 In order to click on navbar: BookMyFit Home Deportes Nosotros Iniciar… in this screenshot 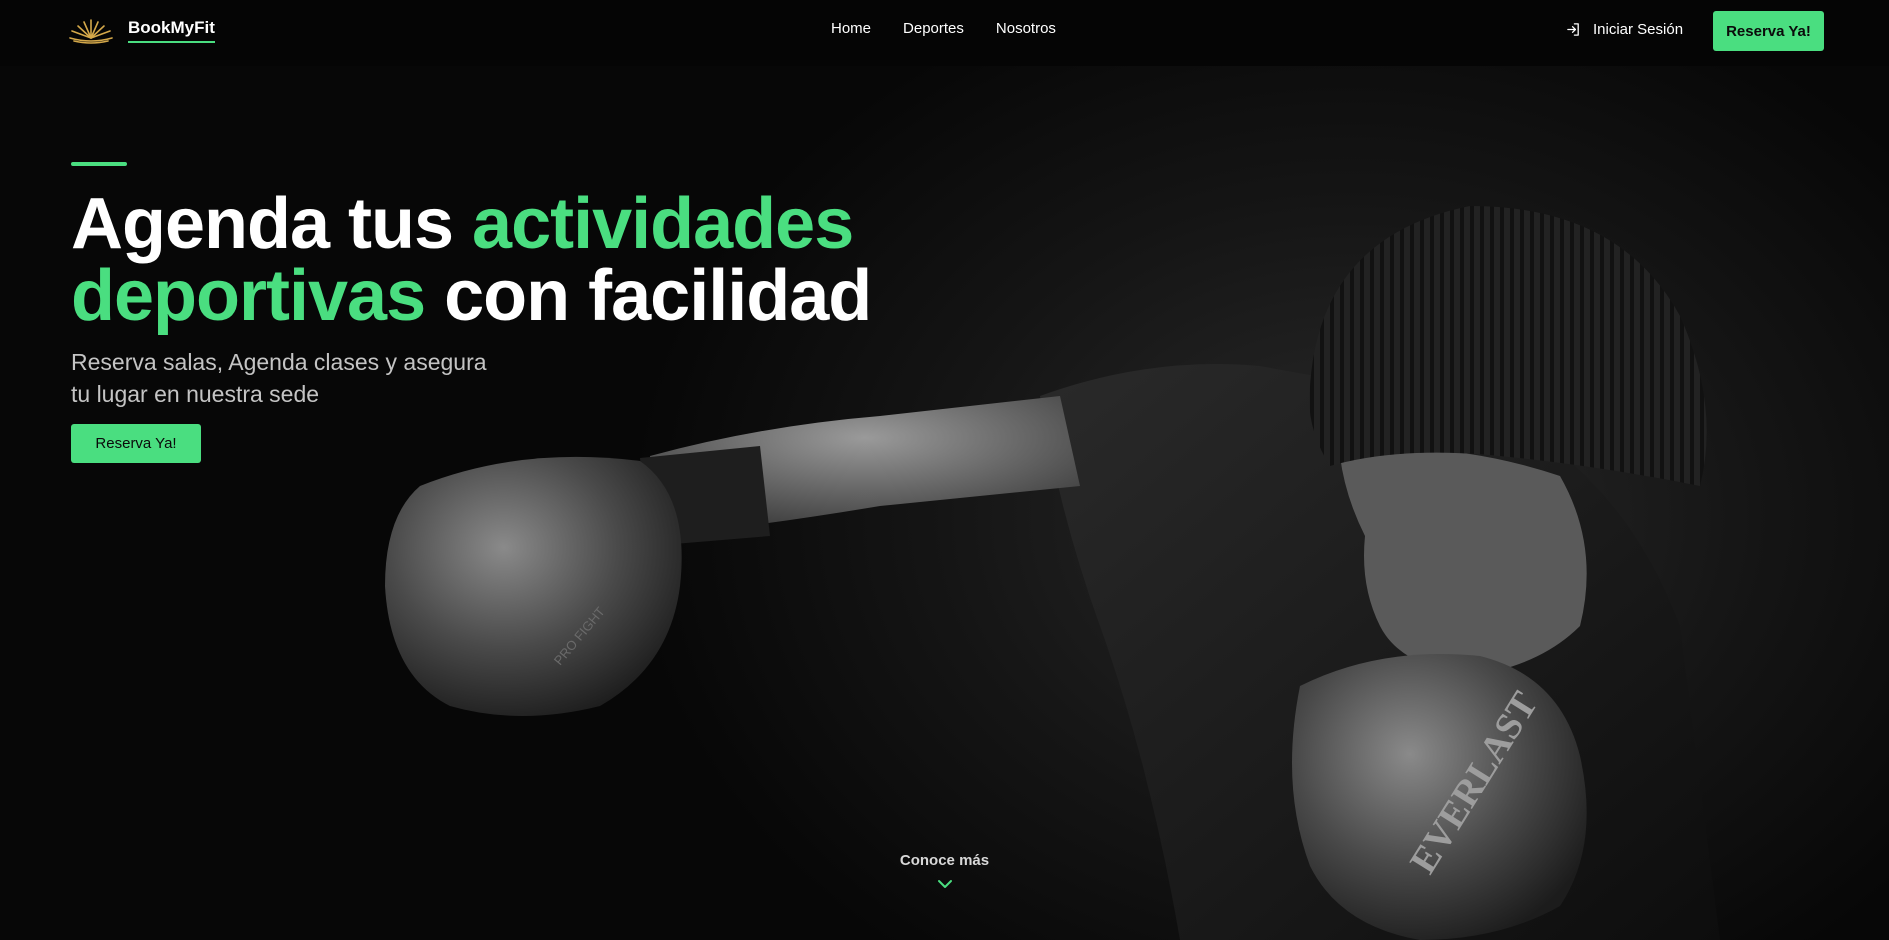, I will do `click(944, 33)`.